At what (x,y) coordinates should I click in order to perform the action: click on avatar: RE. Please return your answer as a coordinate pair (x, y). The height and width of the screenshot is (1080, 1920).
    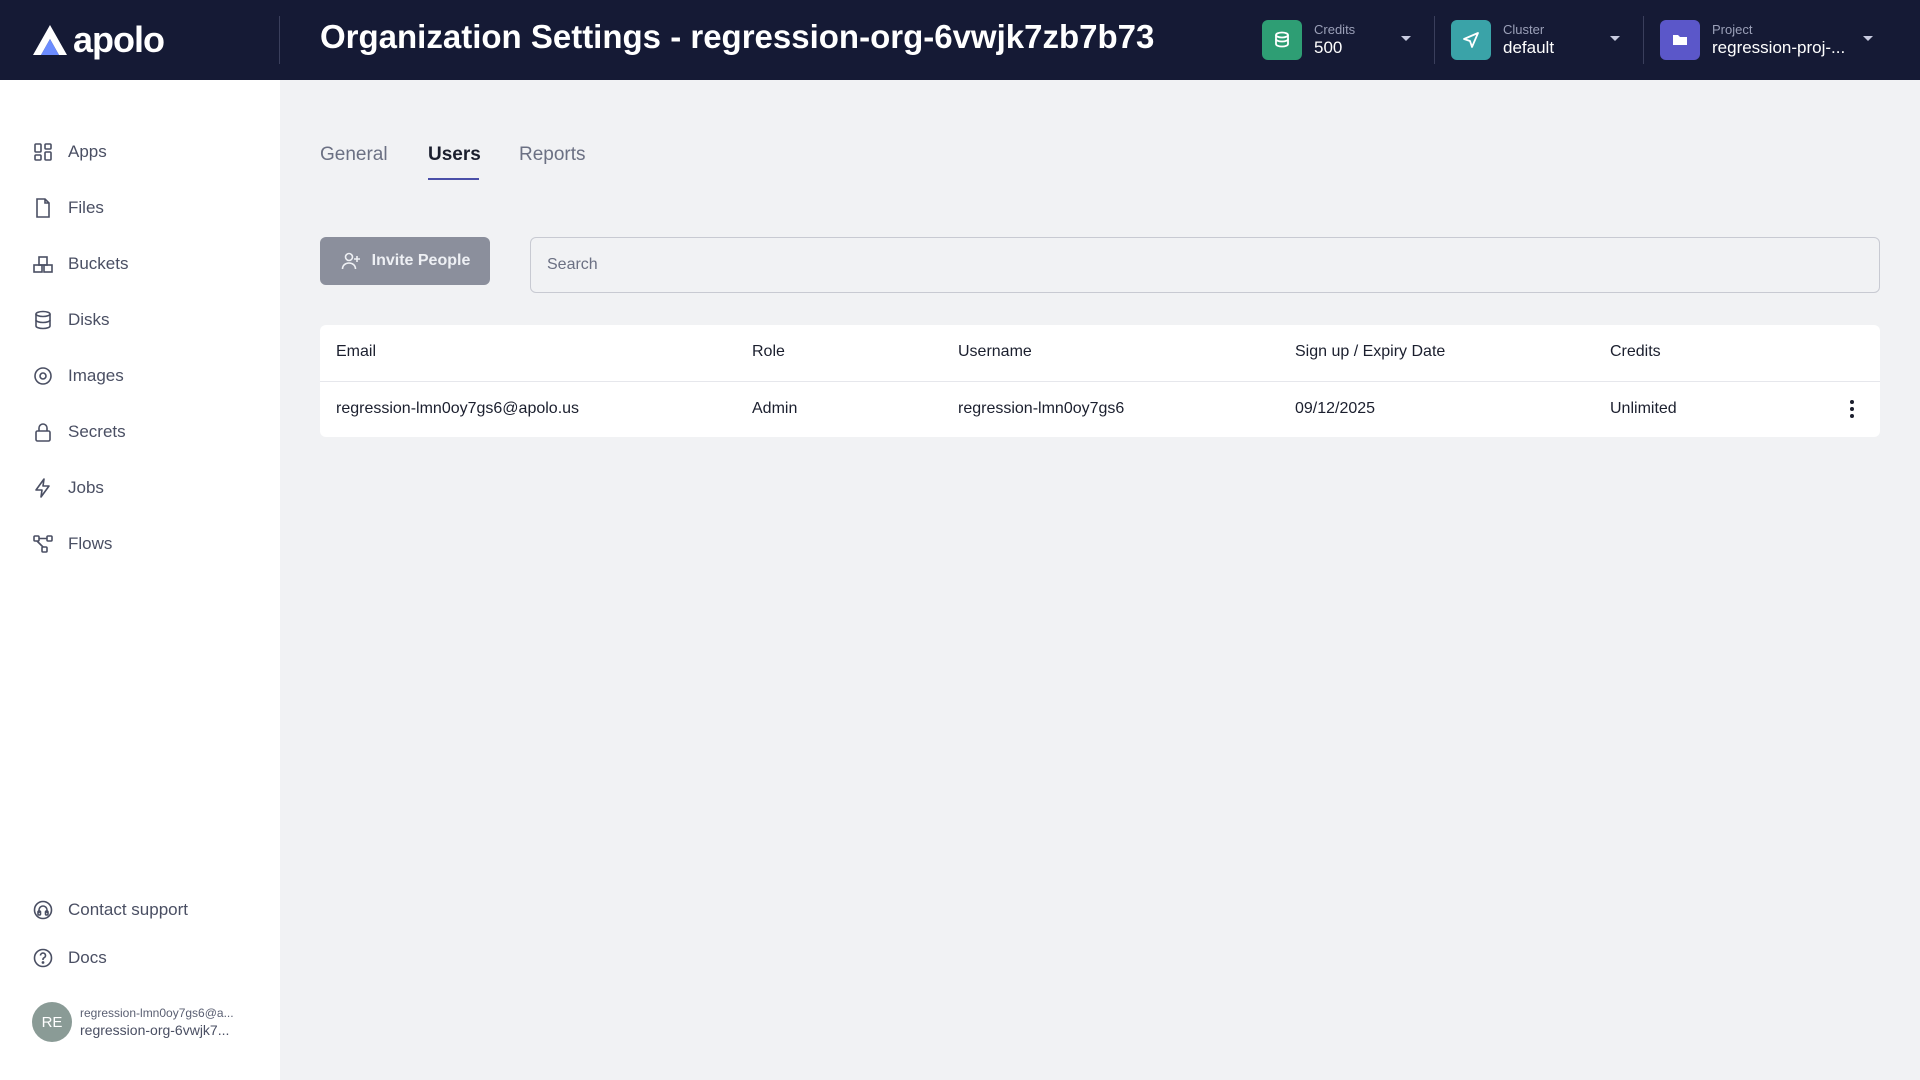
    Looking at the image, I should click on (52, 1022).